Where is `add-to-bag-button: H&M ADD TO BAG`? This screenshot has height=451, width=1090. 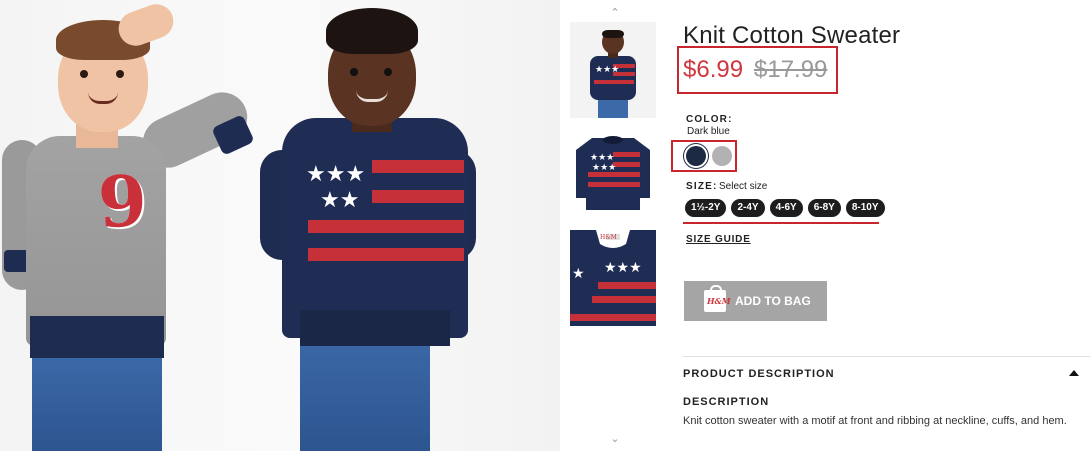 add-to-bag-button: H&M ADD TO BAG is located at coordinates (755, 301).